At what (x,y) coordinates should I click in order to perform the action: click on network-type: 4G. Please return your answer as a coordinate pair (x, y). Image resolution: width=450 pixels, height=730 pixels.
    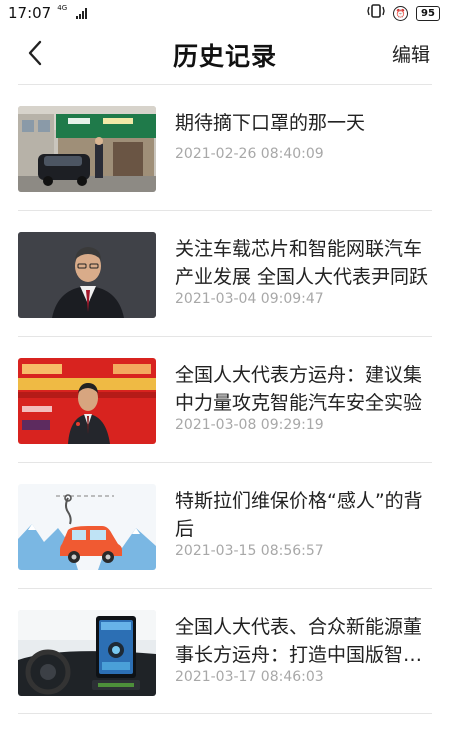
    Looking at the image, I should click on (62, 8).